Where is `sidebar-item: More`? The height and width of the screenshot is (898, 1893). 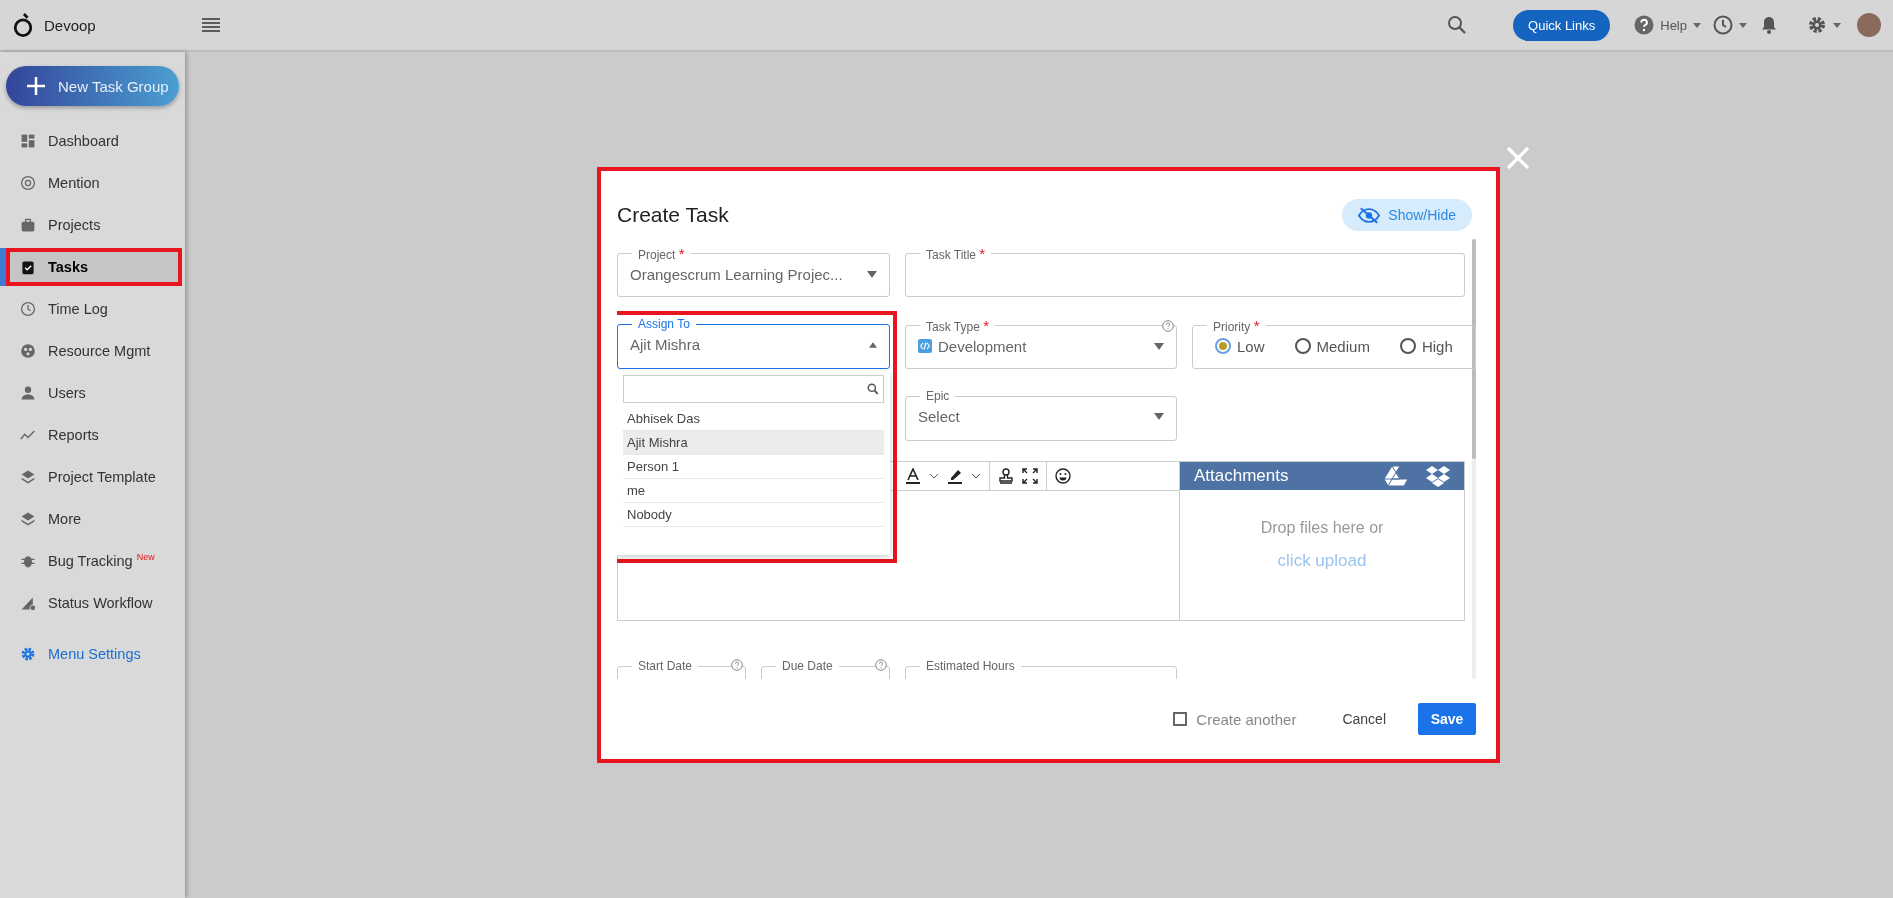 sidebar-item: More is located at coordinates (94, 519).